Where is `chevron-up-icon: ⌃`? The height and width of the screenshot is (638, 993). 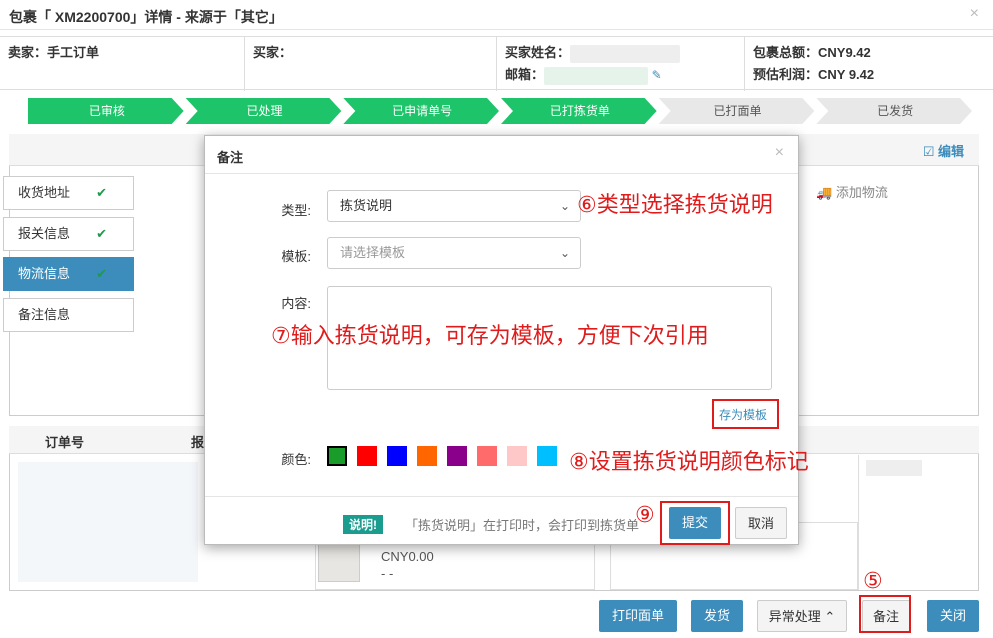 chevron-up-icon: ⌃ is located at coordinates (830, 616).